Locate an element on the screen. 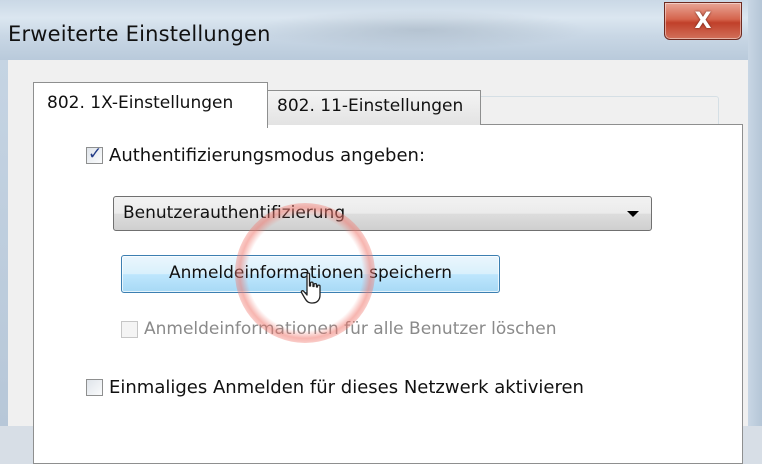 This screenshot has width=762, height=464. tab-80211-settings: 802. 11-Einstellungen is located at coordinates (374, 107).